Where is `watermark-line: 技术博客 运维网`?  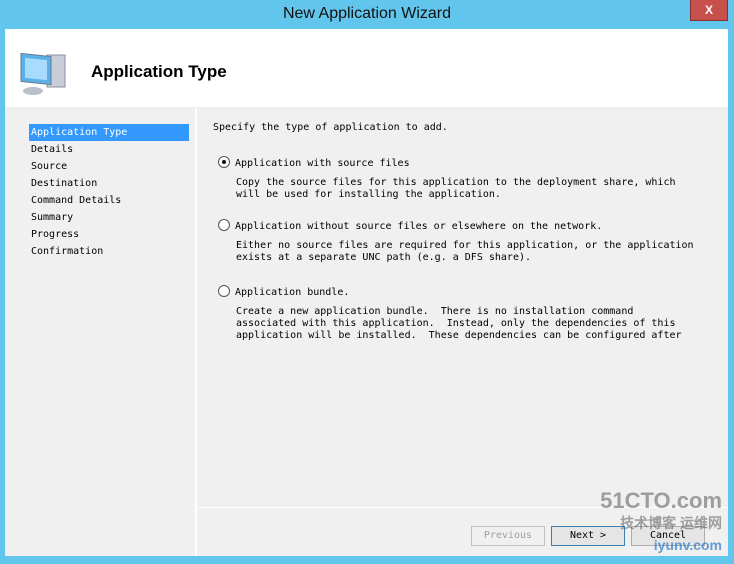
watermark-line: 技术博客 运维网 is located at coordinates (671, 523).